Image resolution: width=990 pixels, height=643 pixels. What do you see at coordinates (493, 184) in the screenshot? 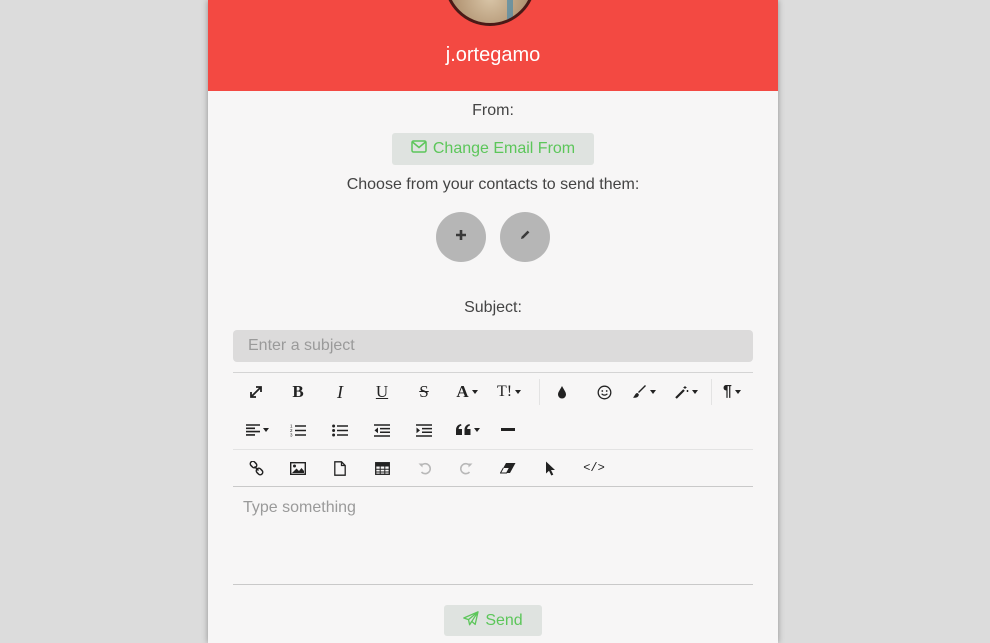
I see `contacts-label: Choose from your contacts to send them:` at bounding box center [493, 184].